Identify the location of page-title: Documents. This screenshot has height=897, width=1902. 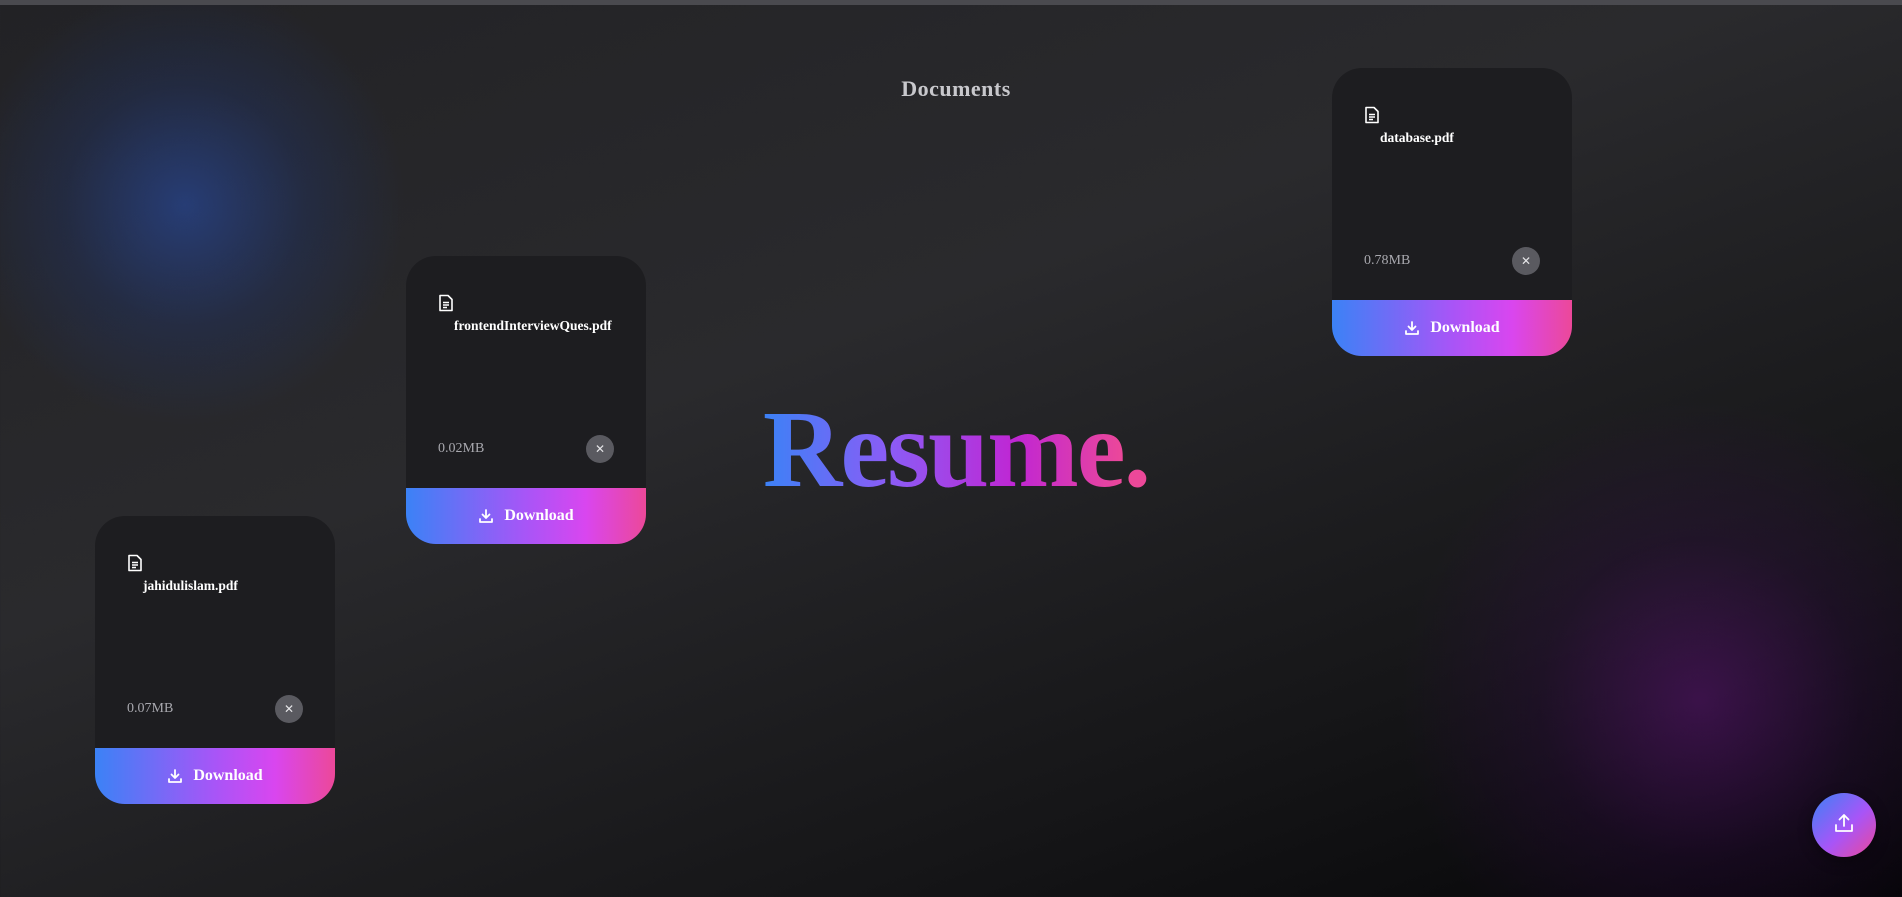
(956, 88).